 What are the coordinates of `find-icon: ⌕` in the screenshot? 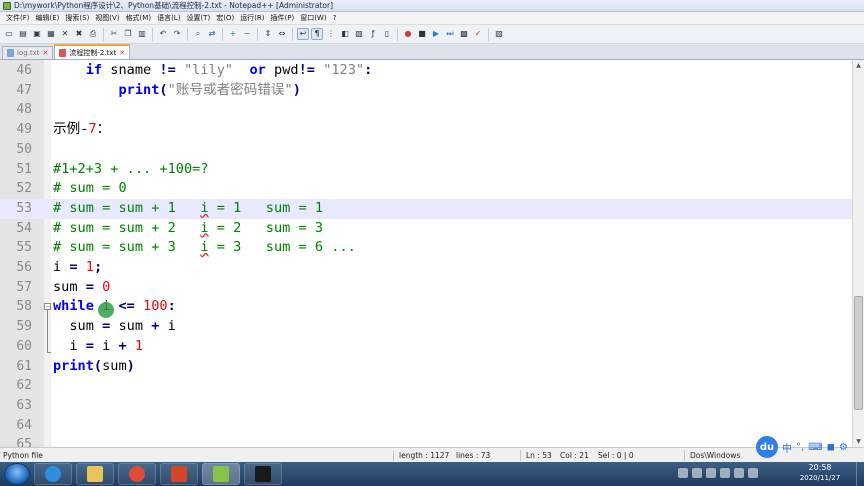 It's located at (198, 34).